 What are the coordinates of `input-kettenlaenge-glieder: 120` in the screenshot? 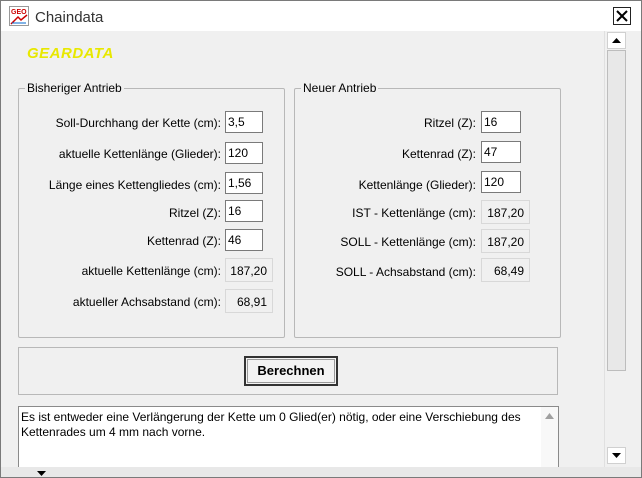 It's located at (244, 153).